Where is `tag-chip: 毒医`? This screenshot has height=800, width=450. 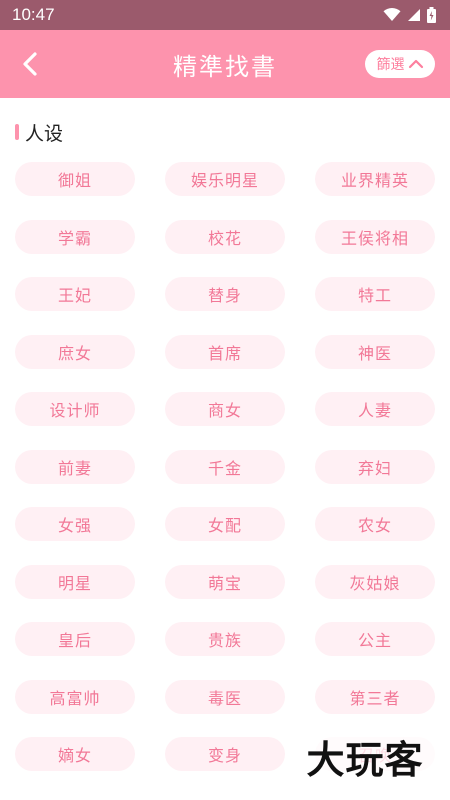
tag-chip: 毒医 is located at coordinates (225, 696).